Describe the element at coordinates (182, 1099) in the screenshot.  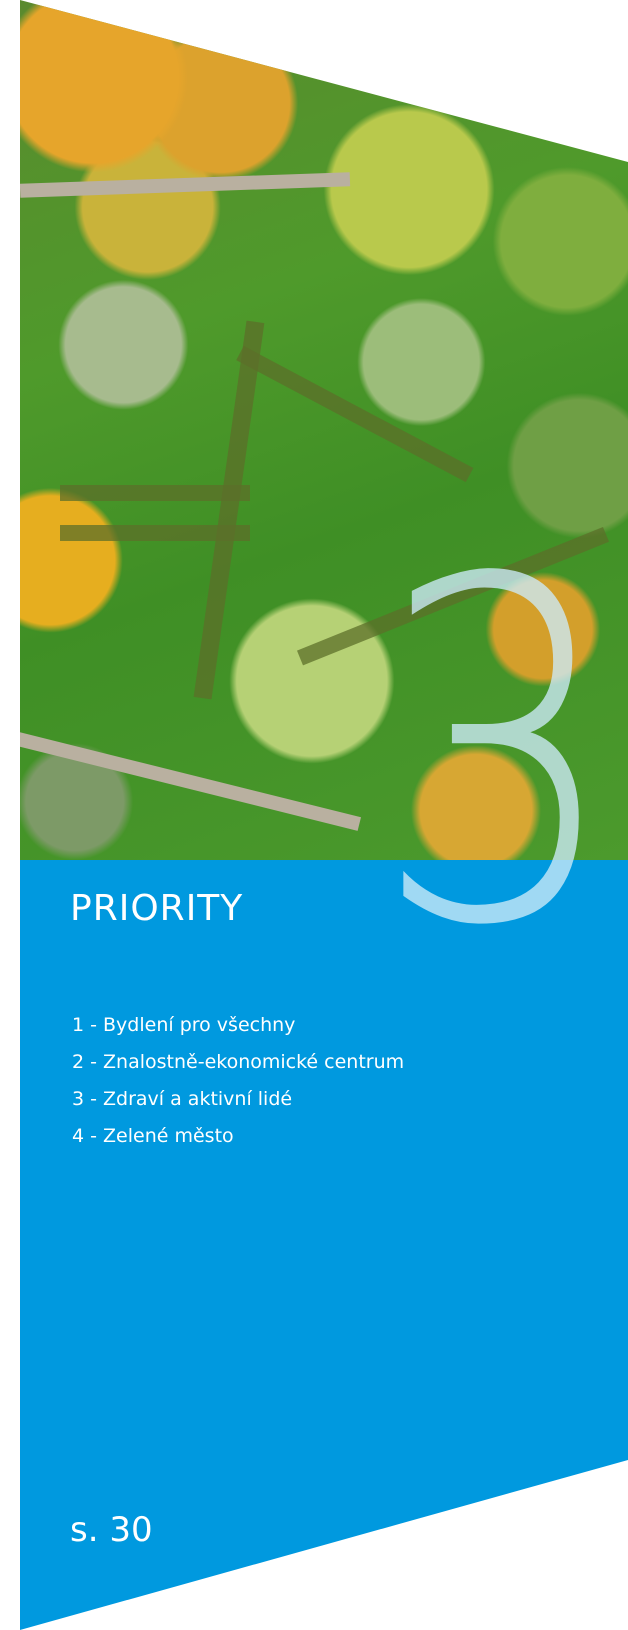
I see `list-item: 3 - Zdraví a aktivní lidé` at that location.